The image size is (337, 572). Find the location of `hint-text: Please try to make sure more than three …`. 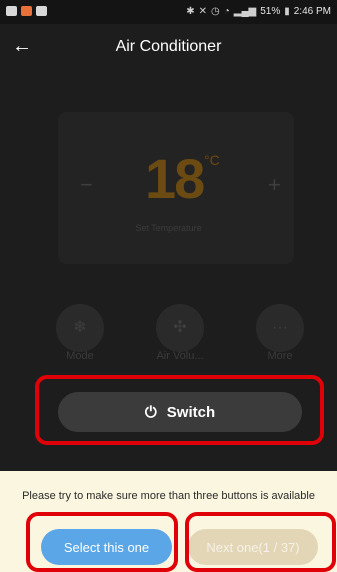

hint-text: Please try to make sure more than three … is located at coordinates (168, 496).